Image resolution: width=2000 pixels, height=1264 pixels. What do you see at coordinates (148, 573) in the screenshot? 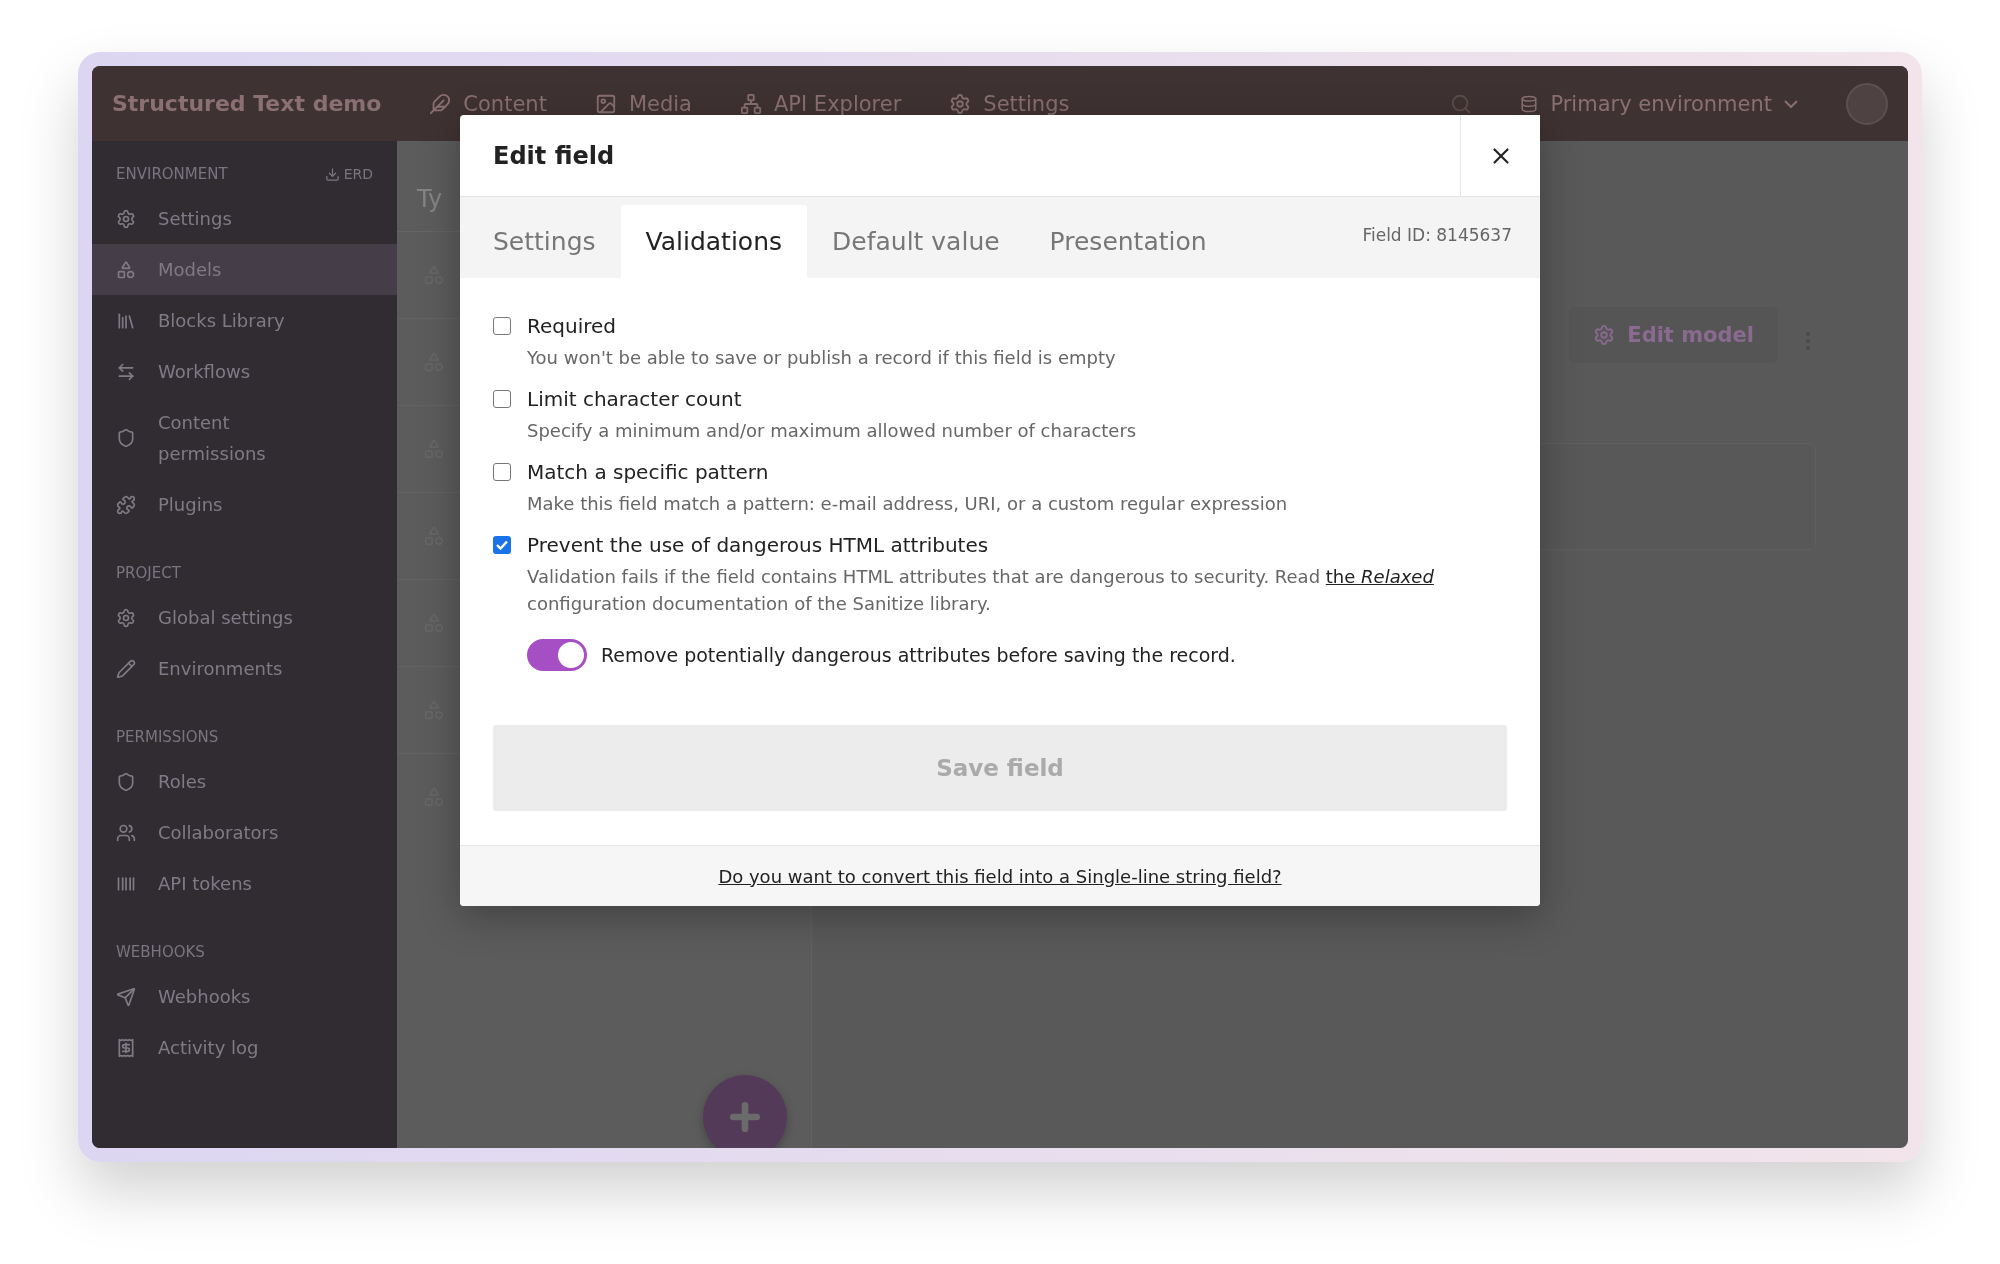
I see `section-heading: PROJECT` at bounding box center [148, 573].